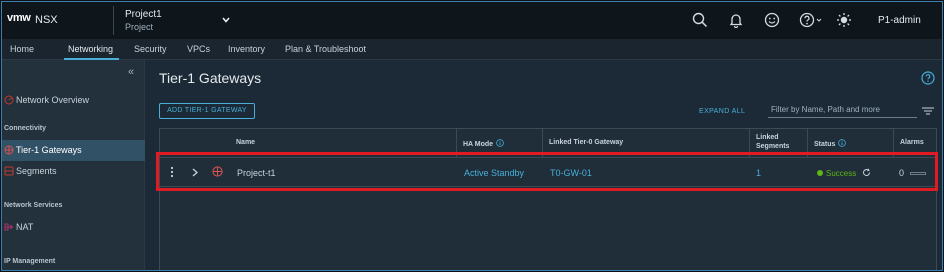  What do you see at coordinates (472, 20) in the screenshot?
I see `top-header: vmw NSX Project1 Project P1-admin` at bounding box center [472, 20].